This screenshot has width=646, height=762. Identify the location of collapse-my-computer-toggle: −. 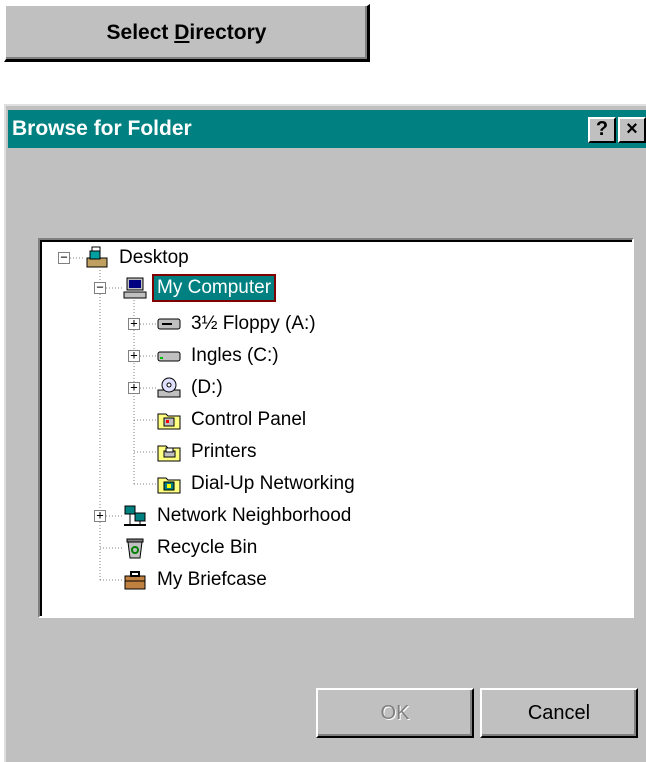
(100, 287).